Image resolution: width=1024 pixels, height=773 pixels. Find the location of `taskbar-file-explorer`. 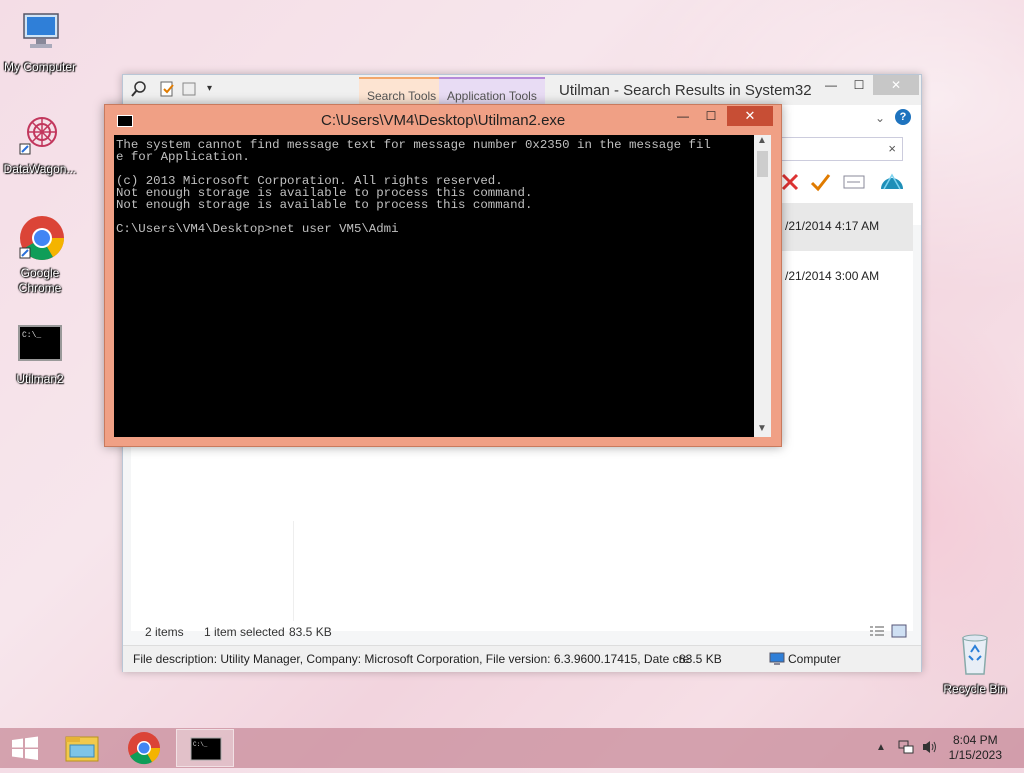

taskbar-file-explorer is located at coordinates (82, 748).